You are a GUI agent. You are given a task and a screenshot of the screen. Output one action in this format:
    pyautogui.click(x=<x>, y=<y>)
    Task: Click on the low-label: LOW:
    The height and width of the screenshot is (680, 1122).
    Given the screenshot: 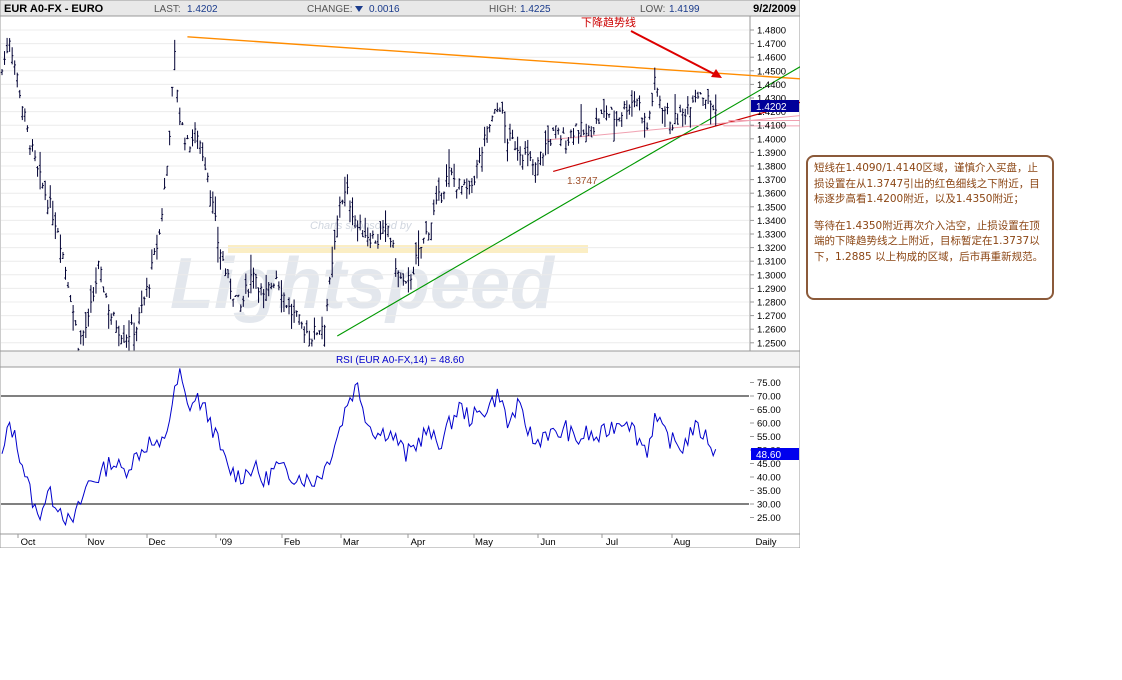 What is the action you would take?
    pyautogui.click(x=652, y=9)
    